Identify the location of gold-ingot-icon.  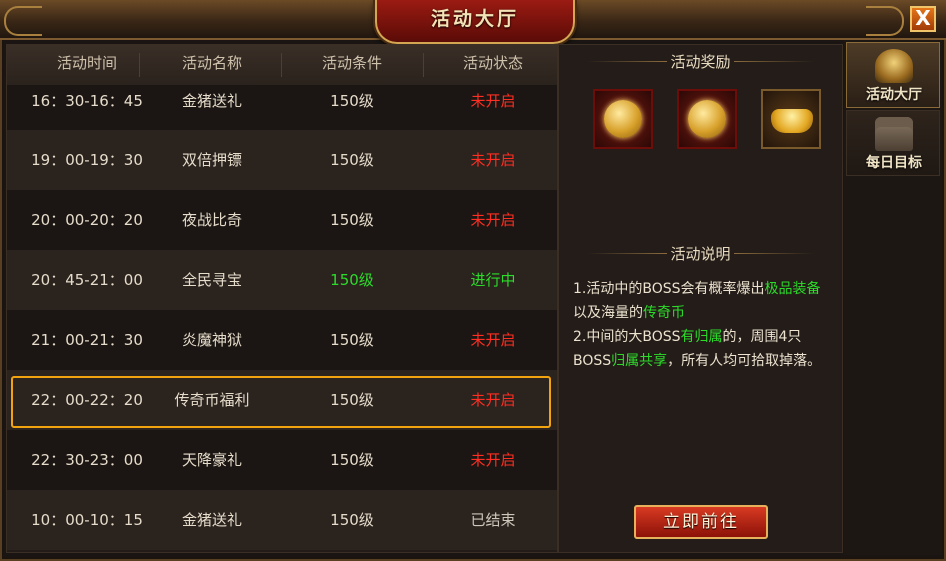
(792, 121).